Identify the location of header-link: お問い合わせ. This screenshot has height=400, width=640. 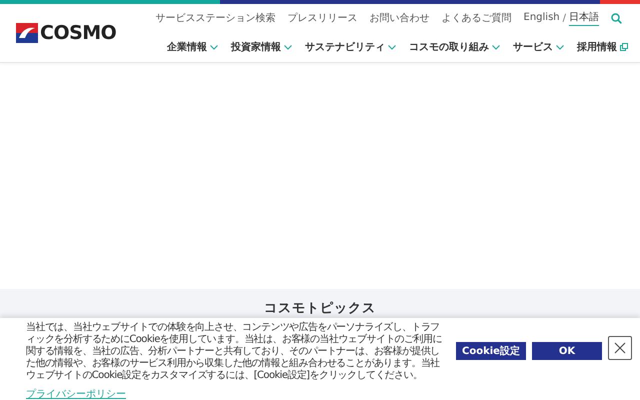
(400, 18).